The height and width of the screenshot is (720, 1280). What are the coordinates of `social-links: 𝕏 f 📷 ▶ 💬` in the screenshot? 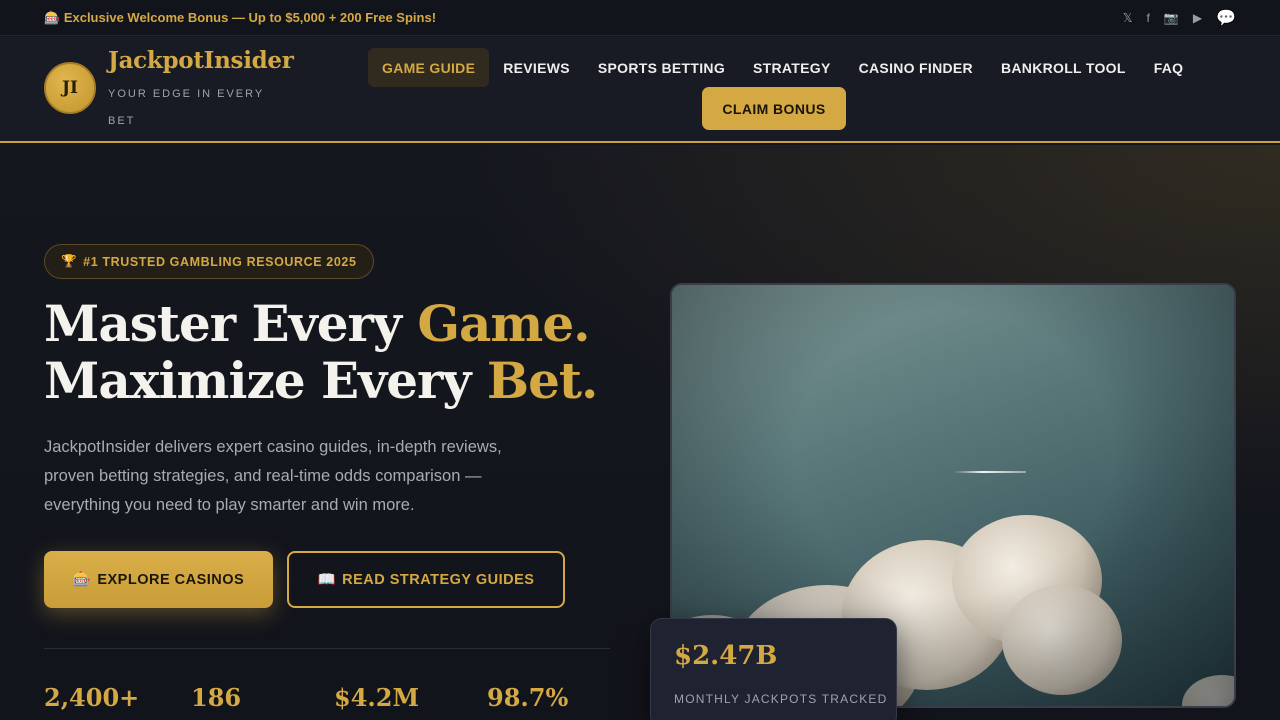 It's located at (1179, 18).